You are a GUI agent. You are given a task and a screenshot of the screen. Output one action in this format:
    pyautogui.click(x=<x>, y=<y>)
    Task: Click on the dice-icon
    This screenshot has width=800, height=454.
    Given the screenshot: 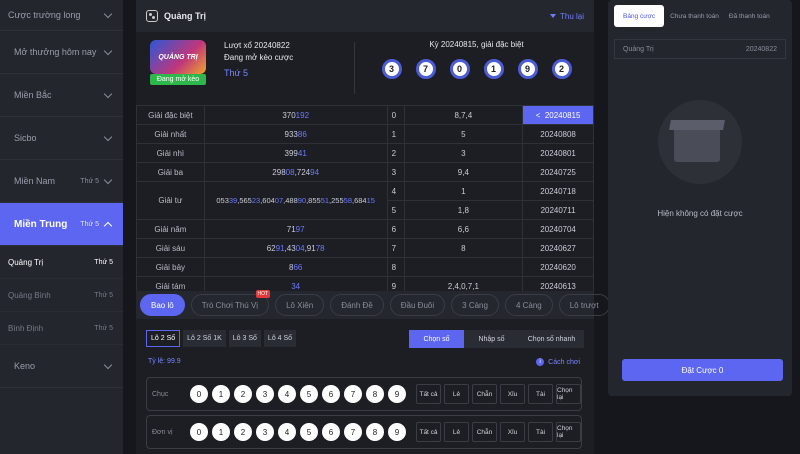 What is the action you would take?
    pyautogui.click(x=152, y=16)
    